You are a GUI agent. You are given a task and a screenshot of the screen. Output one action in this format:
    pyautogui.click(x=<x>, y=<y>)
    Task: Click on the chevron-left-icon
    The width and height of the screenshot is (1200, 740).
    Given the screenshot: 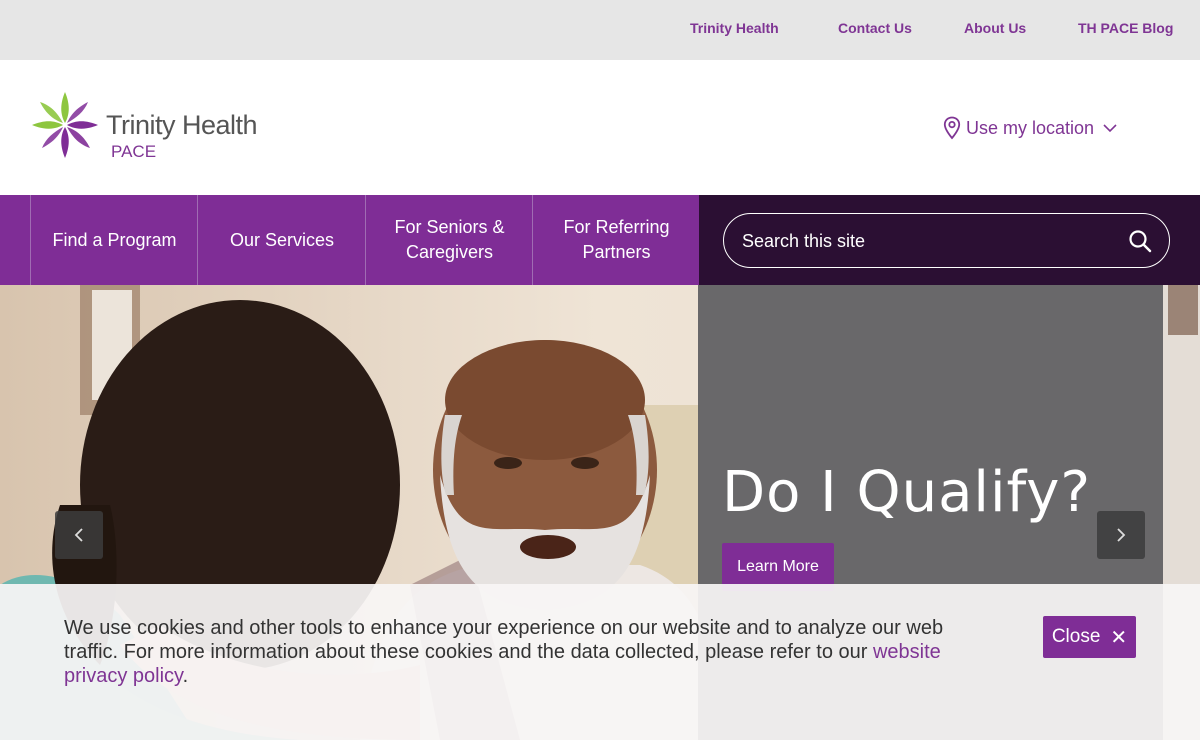 What is the action you would take?
    pyautogui.click(x=78, y=535)
    